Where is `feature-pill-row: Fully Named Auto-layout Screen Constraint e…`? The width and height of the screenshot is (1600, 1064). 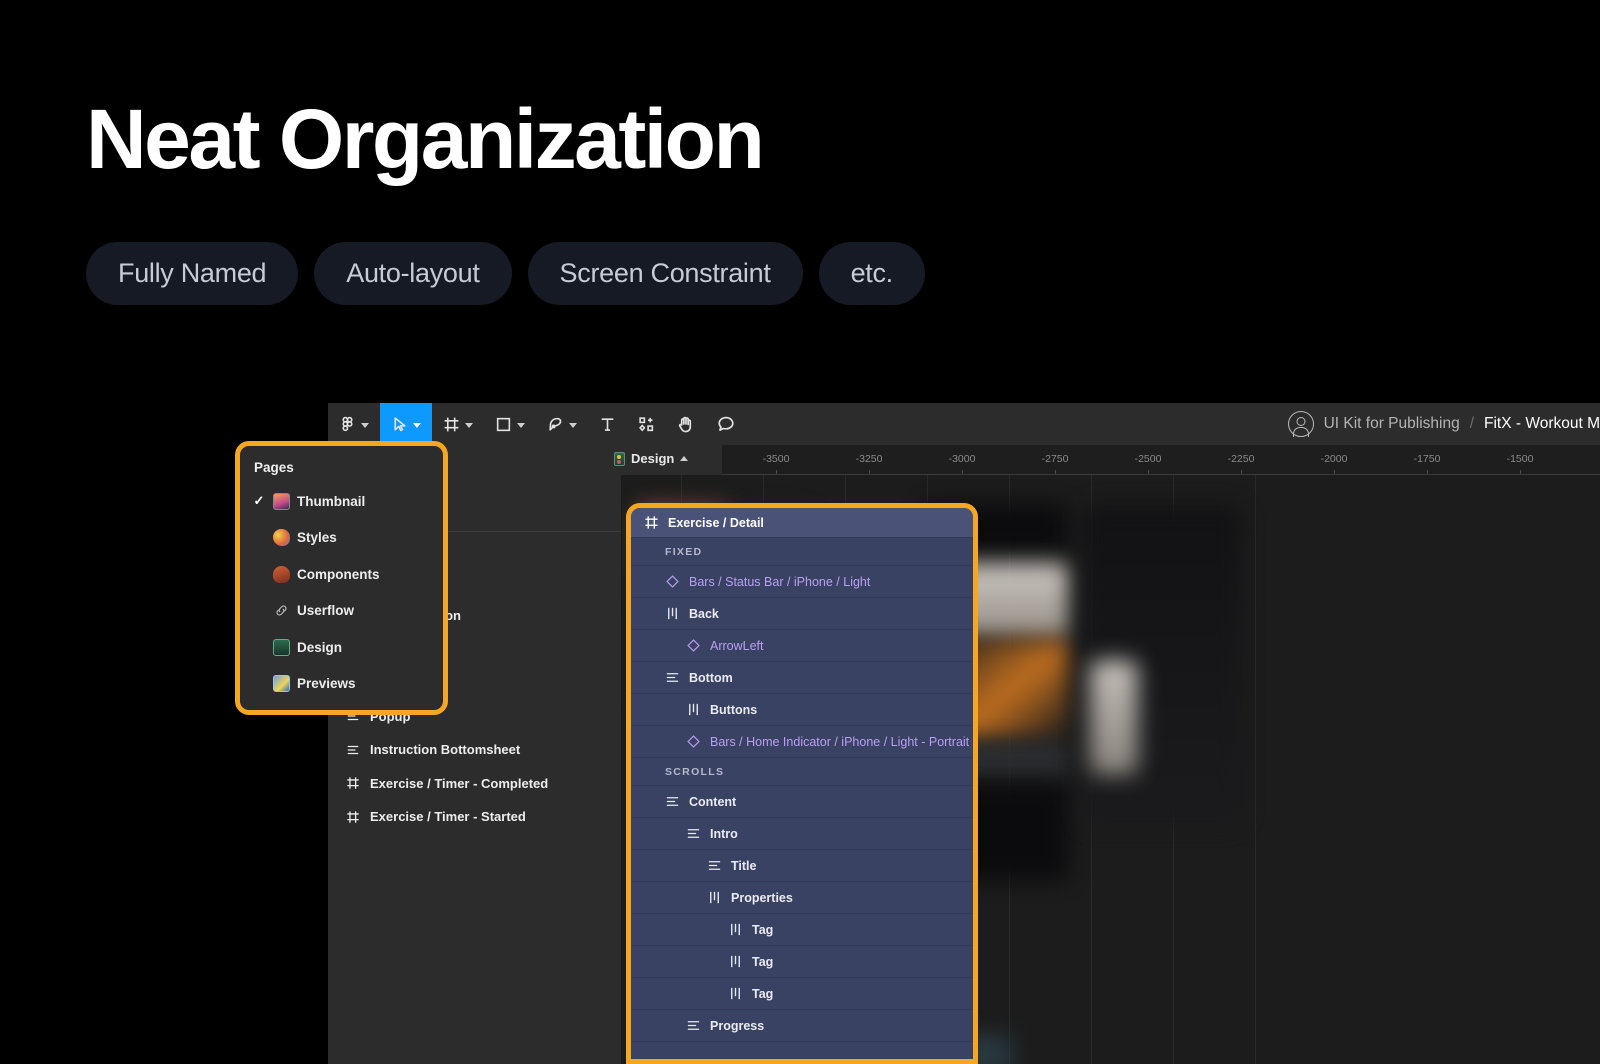
feature-pill-row: Fully Named Auto-layout Screen Constraint e… is located at coordinates (505, 273).